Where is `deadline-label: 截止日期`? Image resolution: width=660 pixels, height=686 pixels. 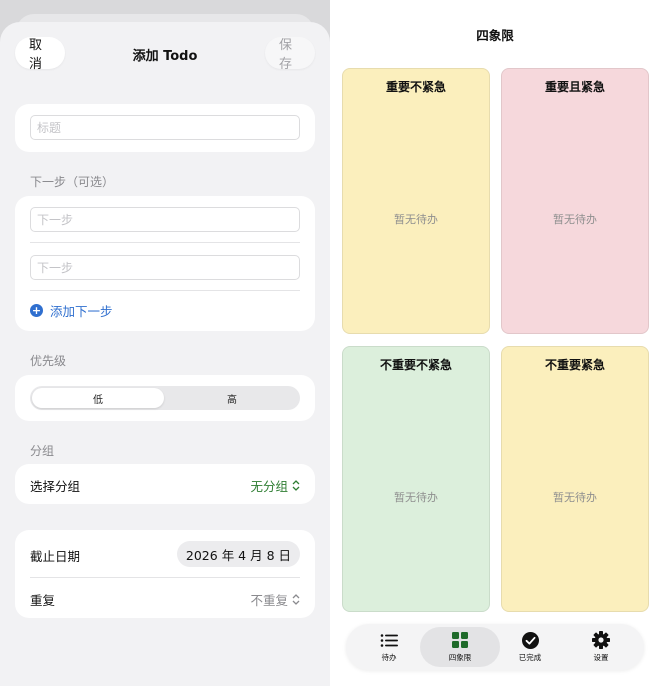 deadline-label: 截止日期 is located at coordinates (55, 556).